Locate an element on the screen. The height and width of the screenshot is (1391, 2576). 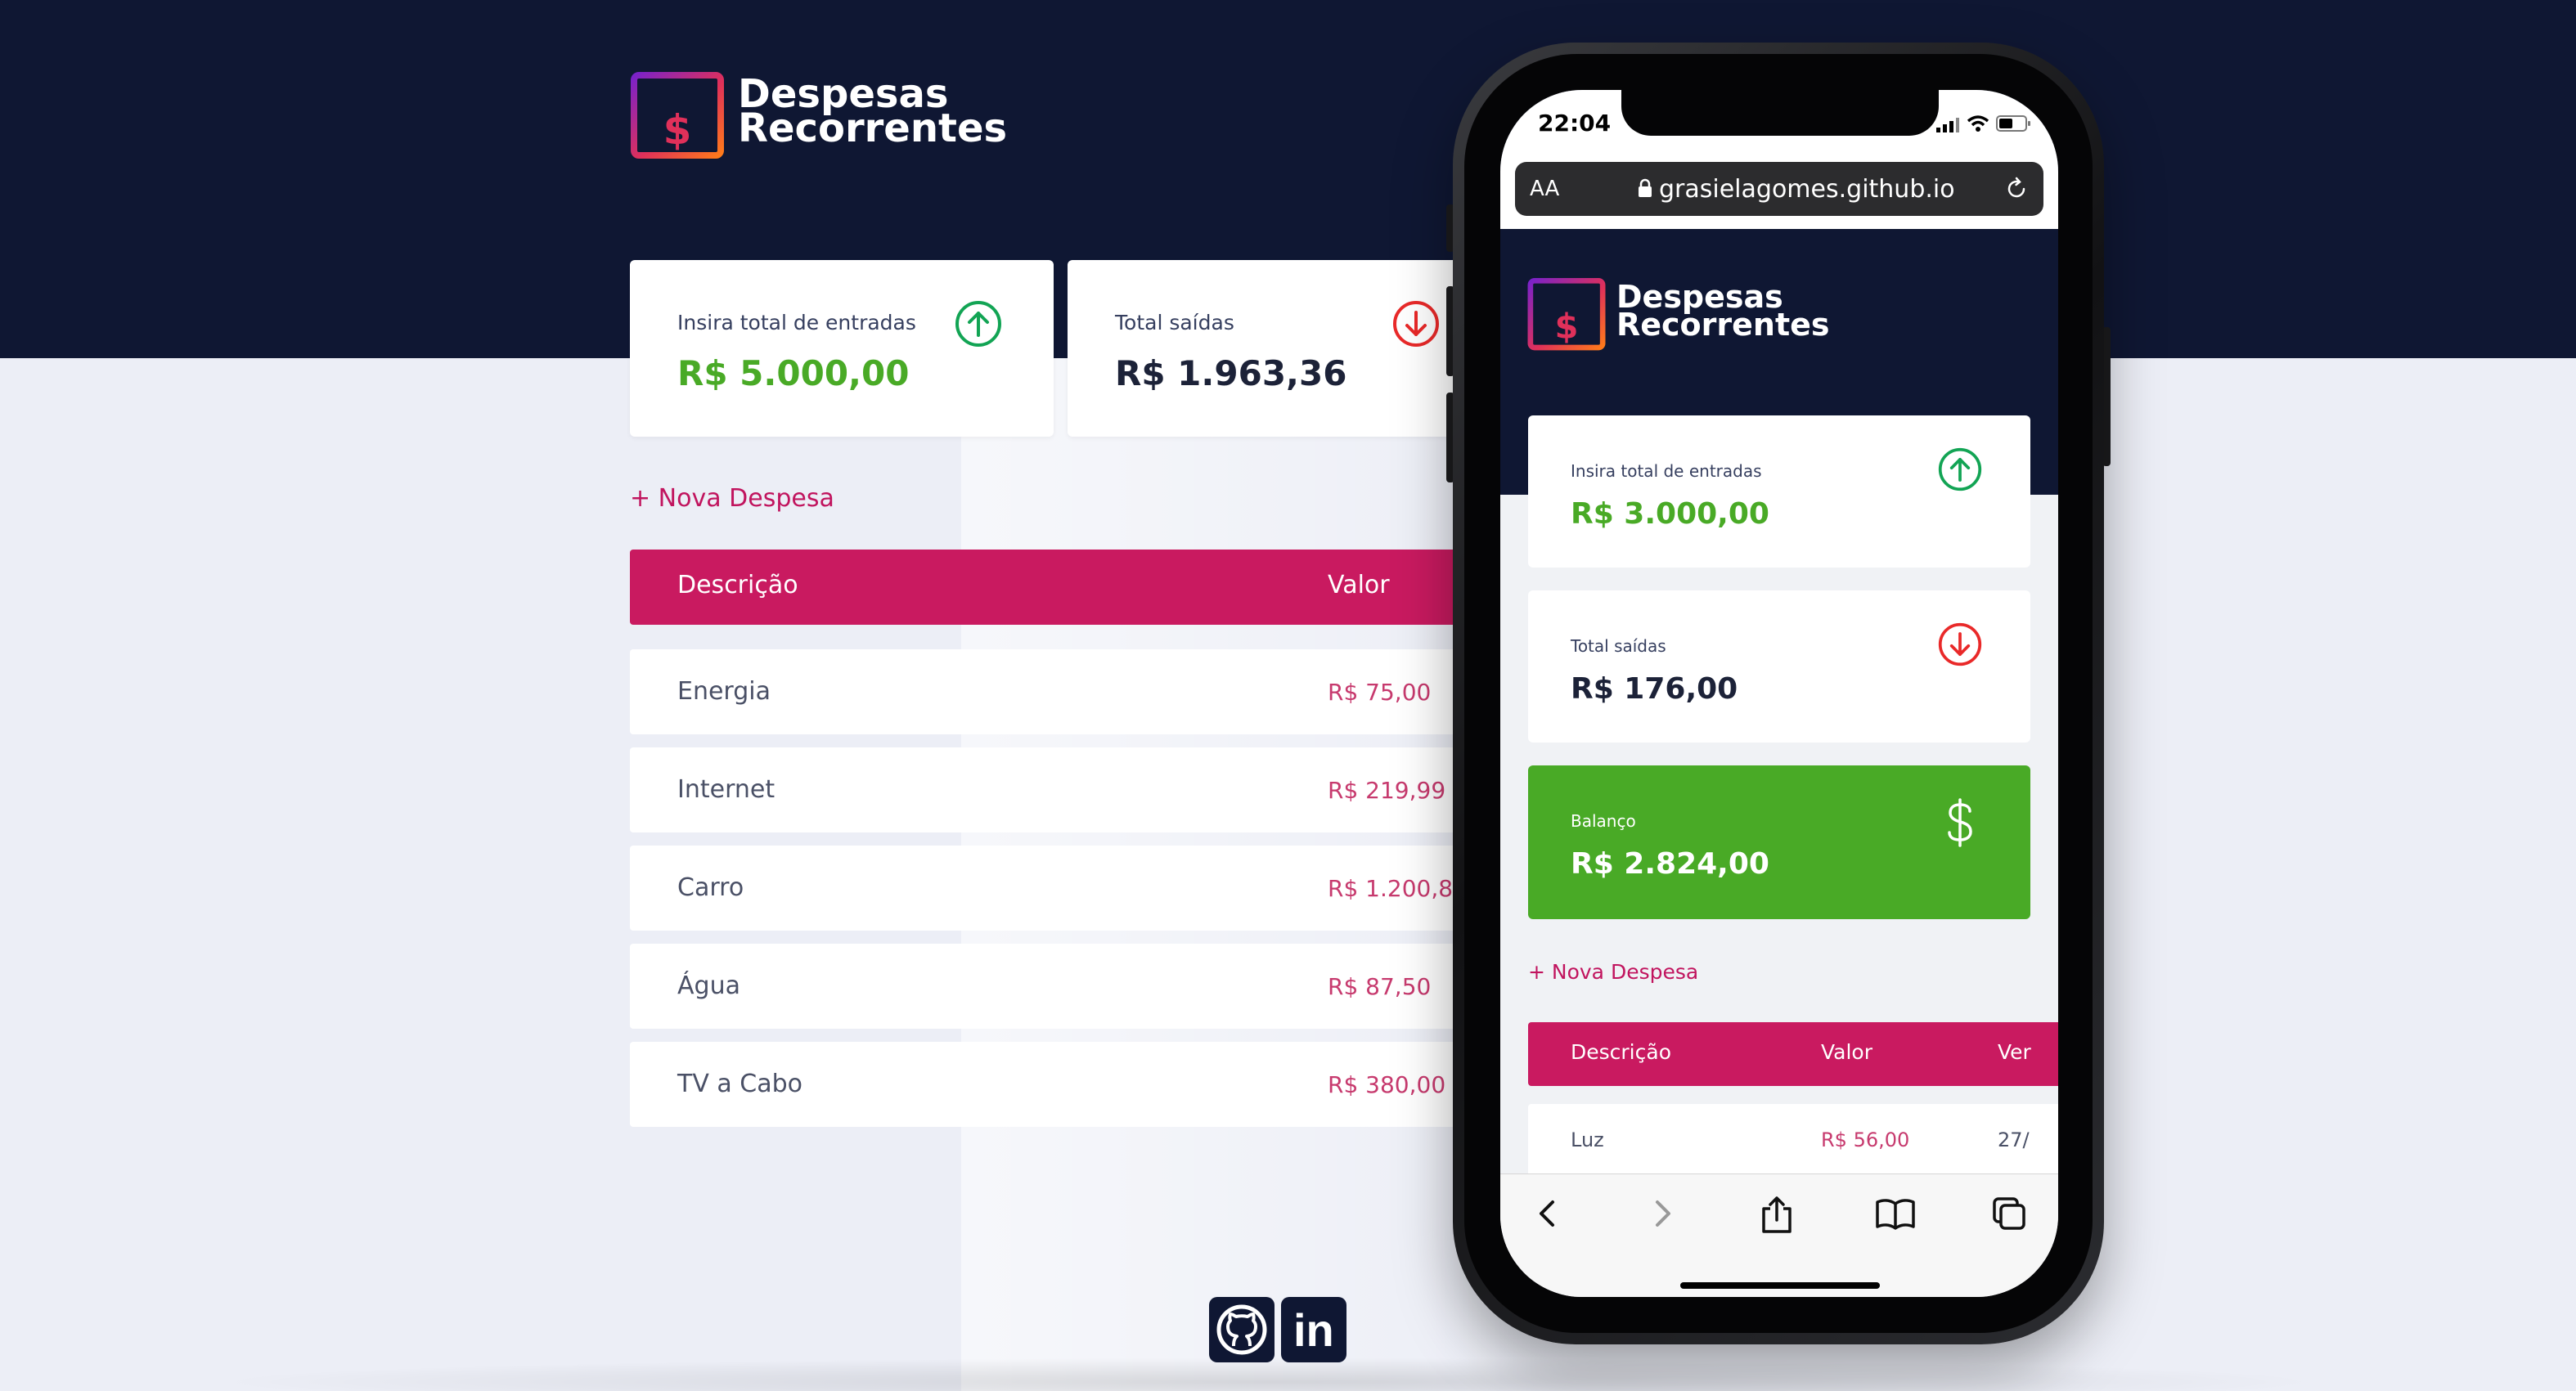
mobile-balance-label: Balanço is located at coordinates (1603, 821).